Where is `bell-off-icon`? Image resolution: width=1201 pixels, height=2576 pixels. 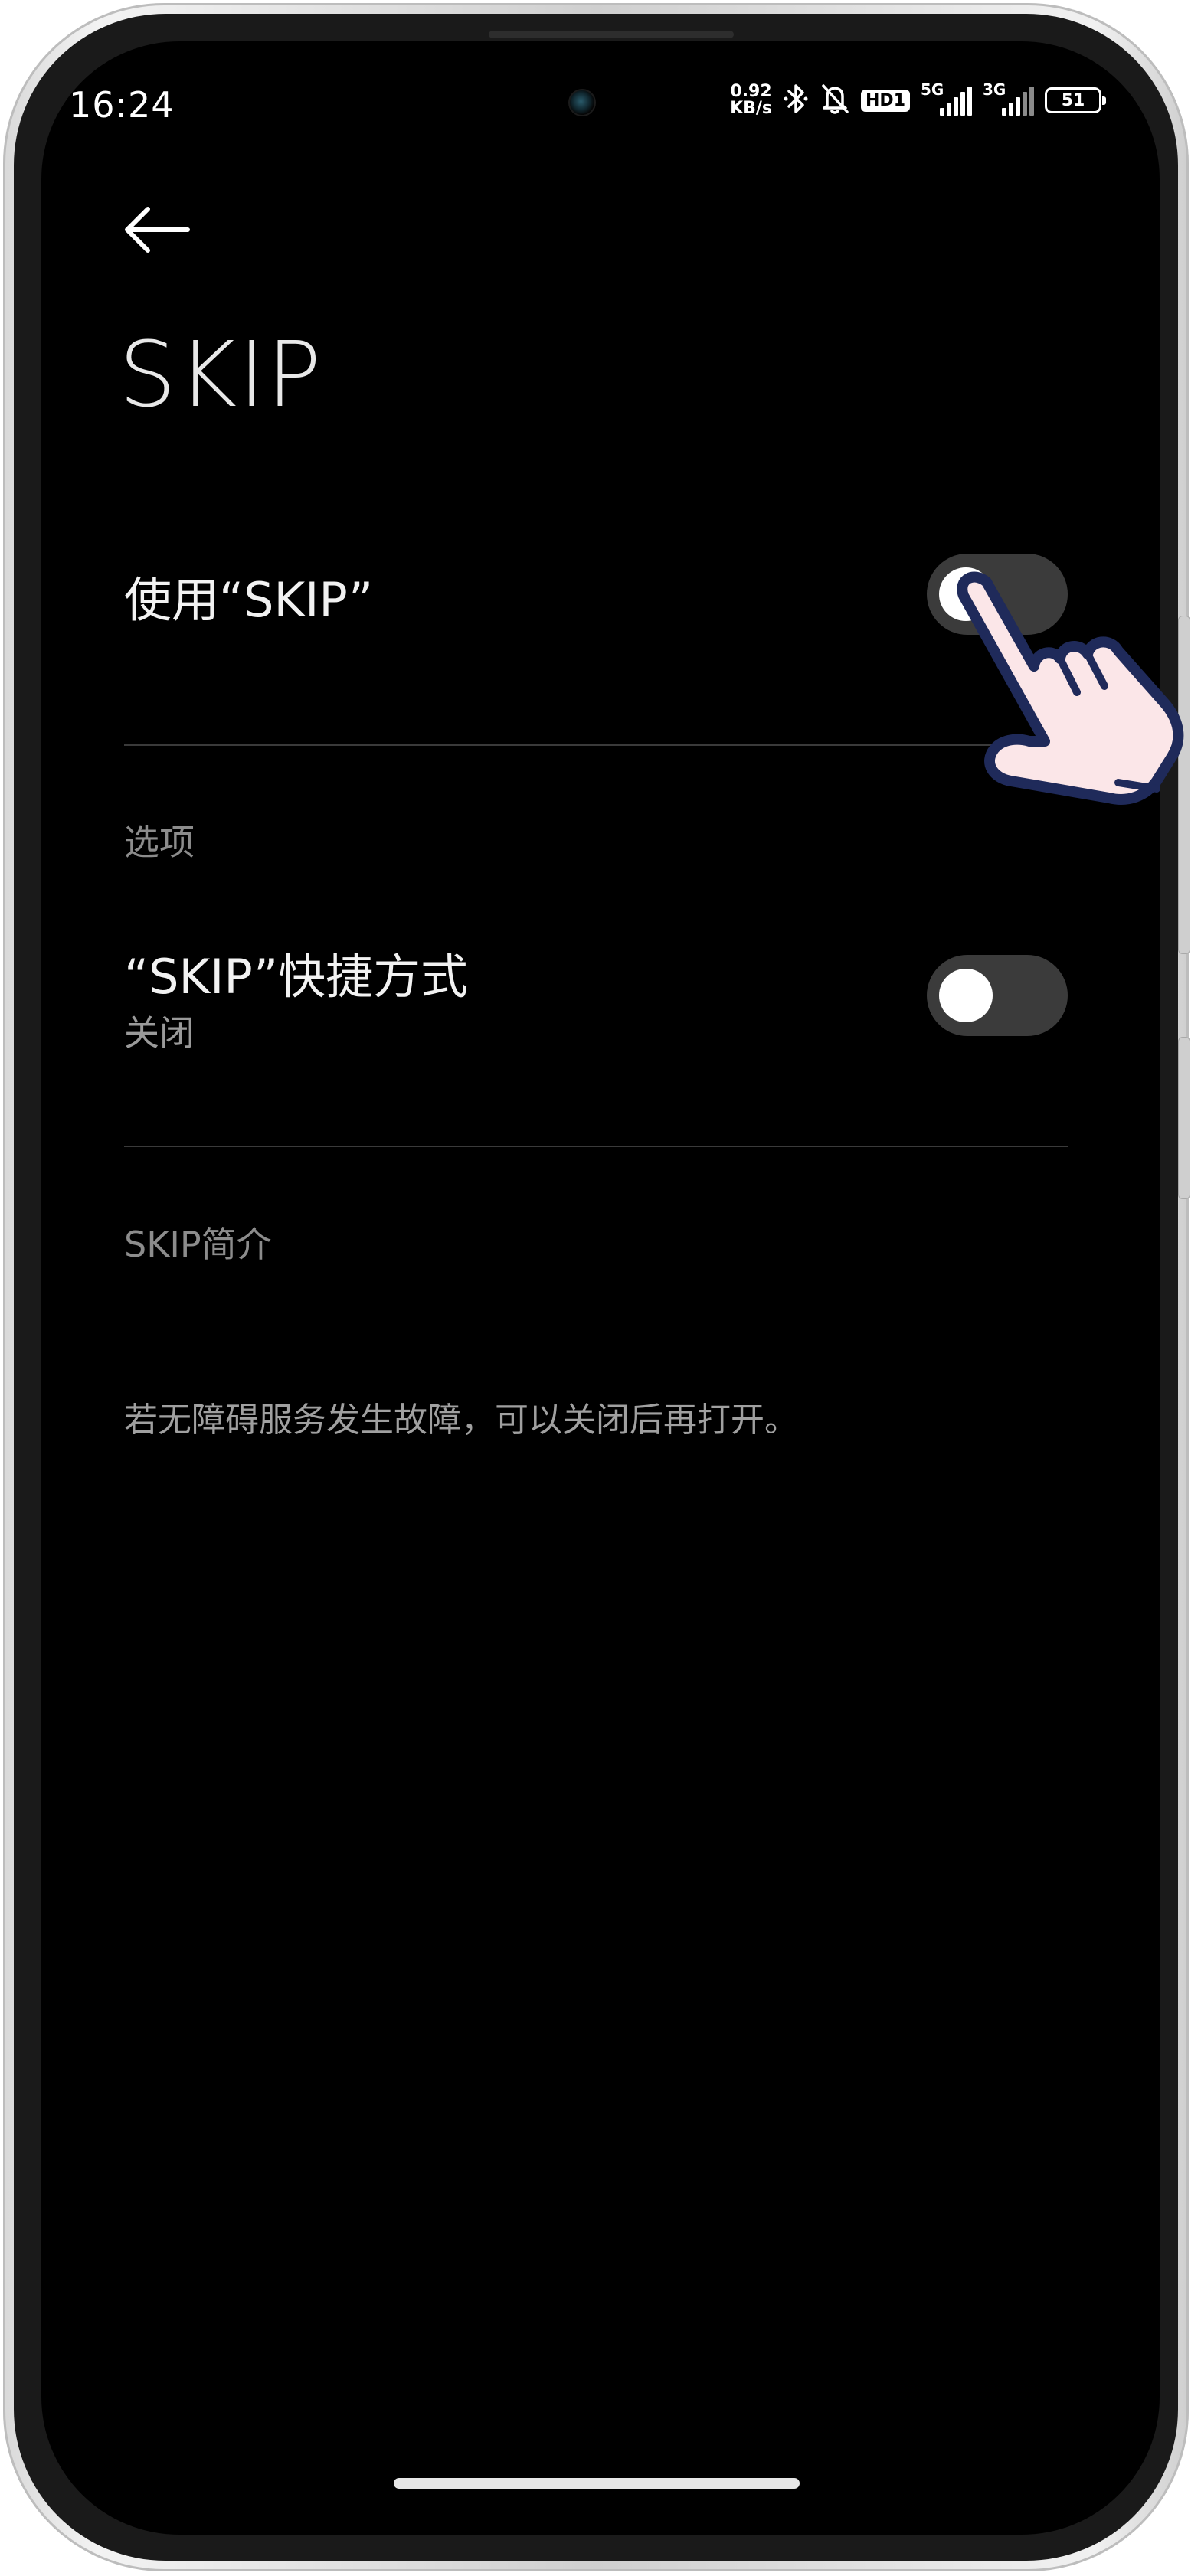
bell-off-icon is located at coordinates (835, 100).